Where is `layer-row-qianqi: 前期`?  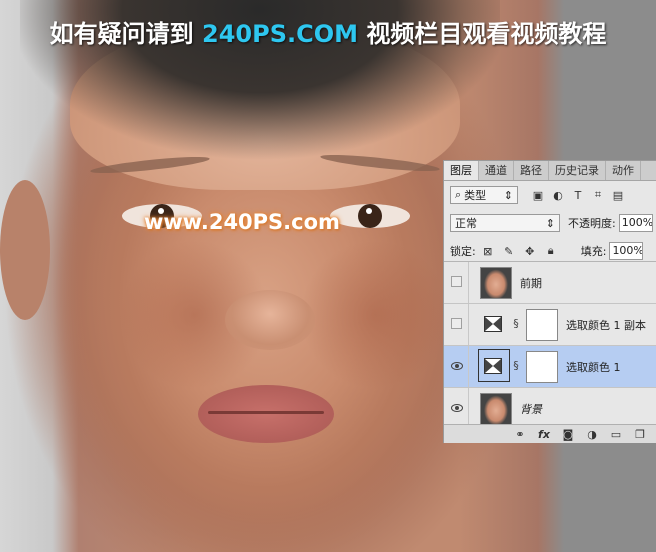 layer-row-qianqi: 前期 is located at coordinates (550, 283).